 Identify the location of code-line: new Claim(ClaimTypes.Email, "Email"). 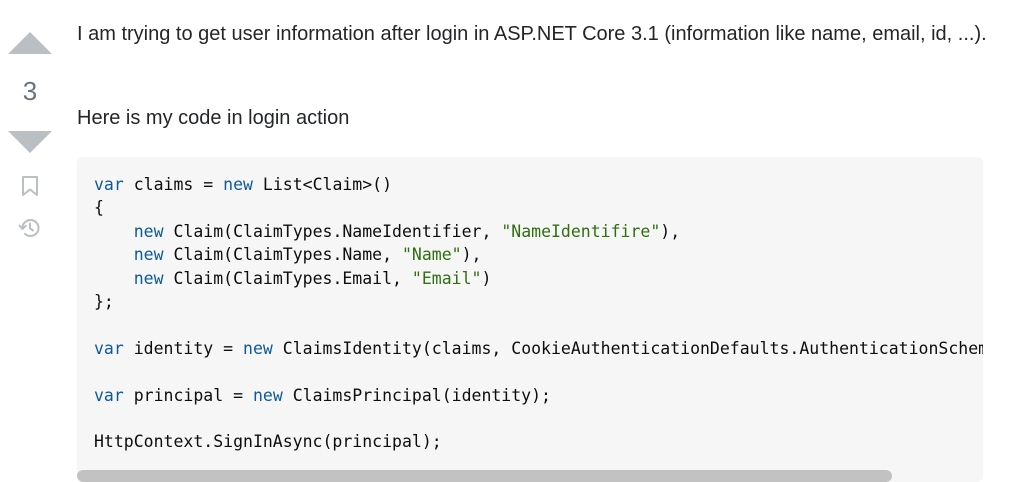
(538, 278).